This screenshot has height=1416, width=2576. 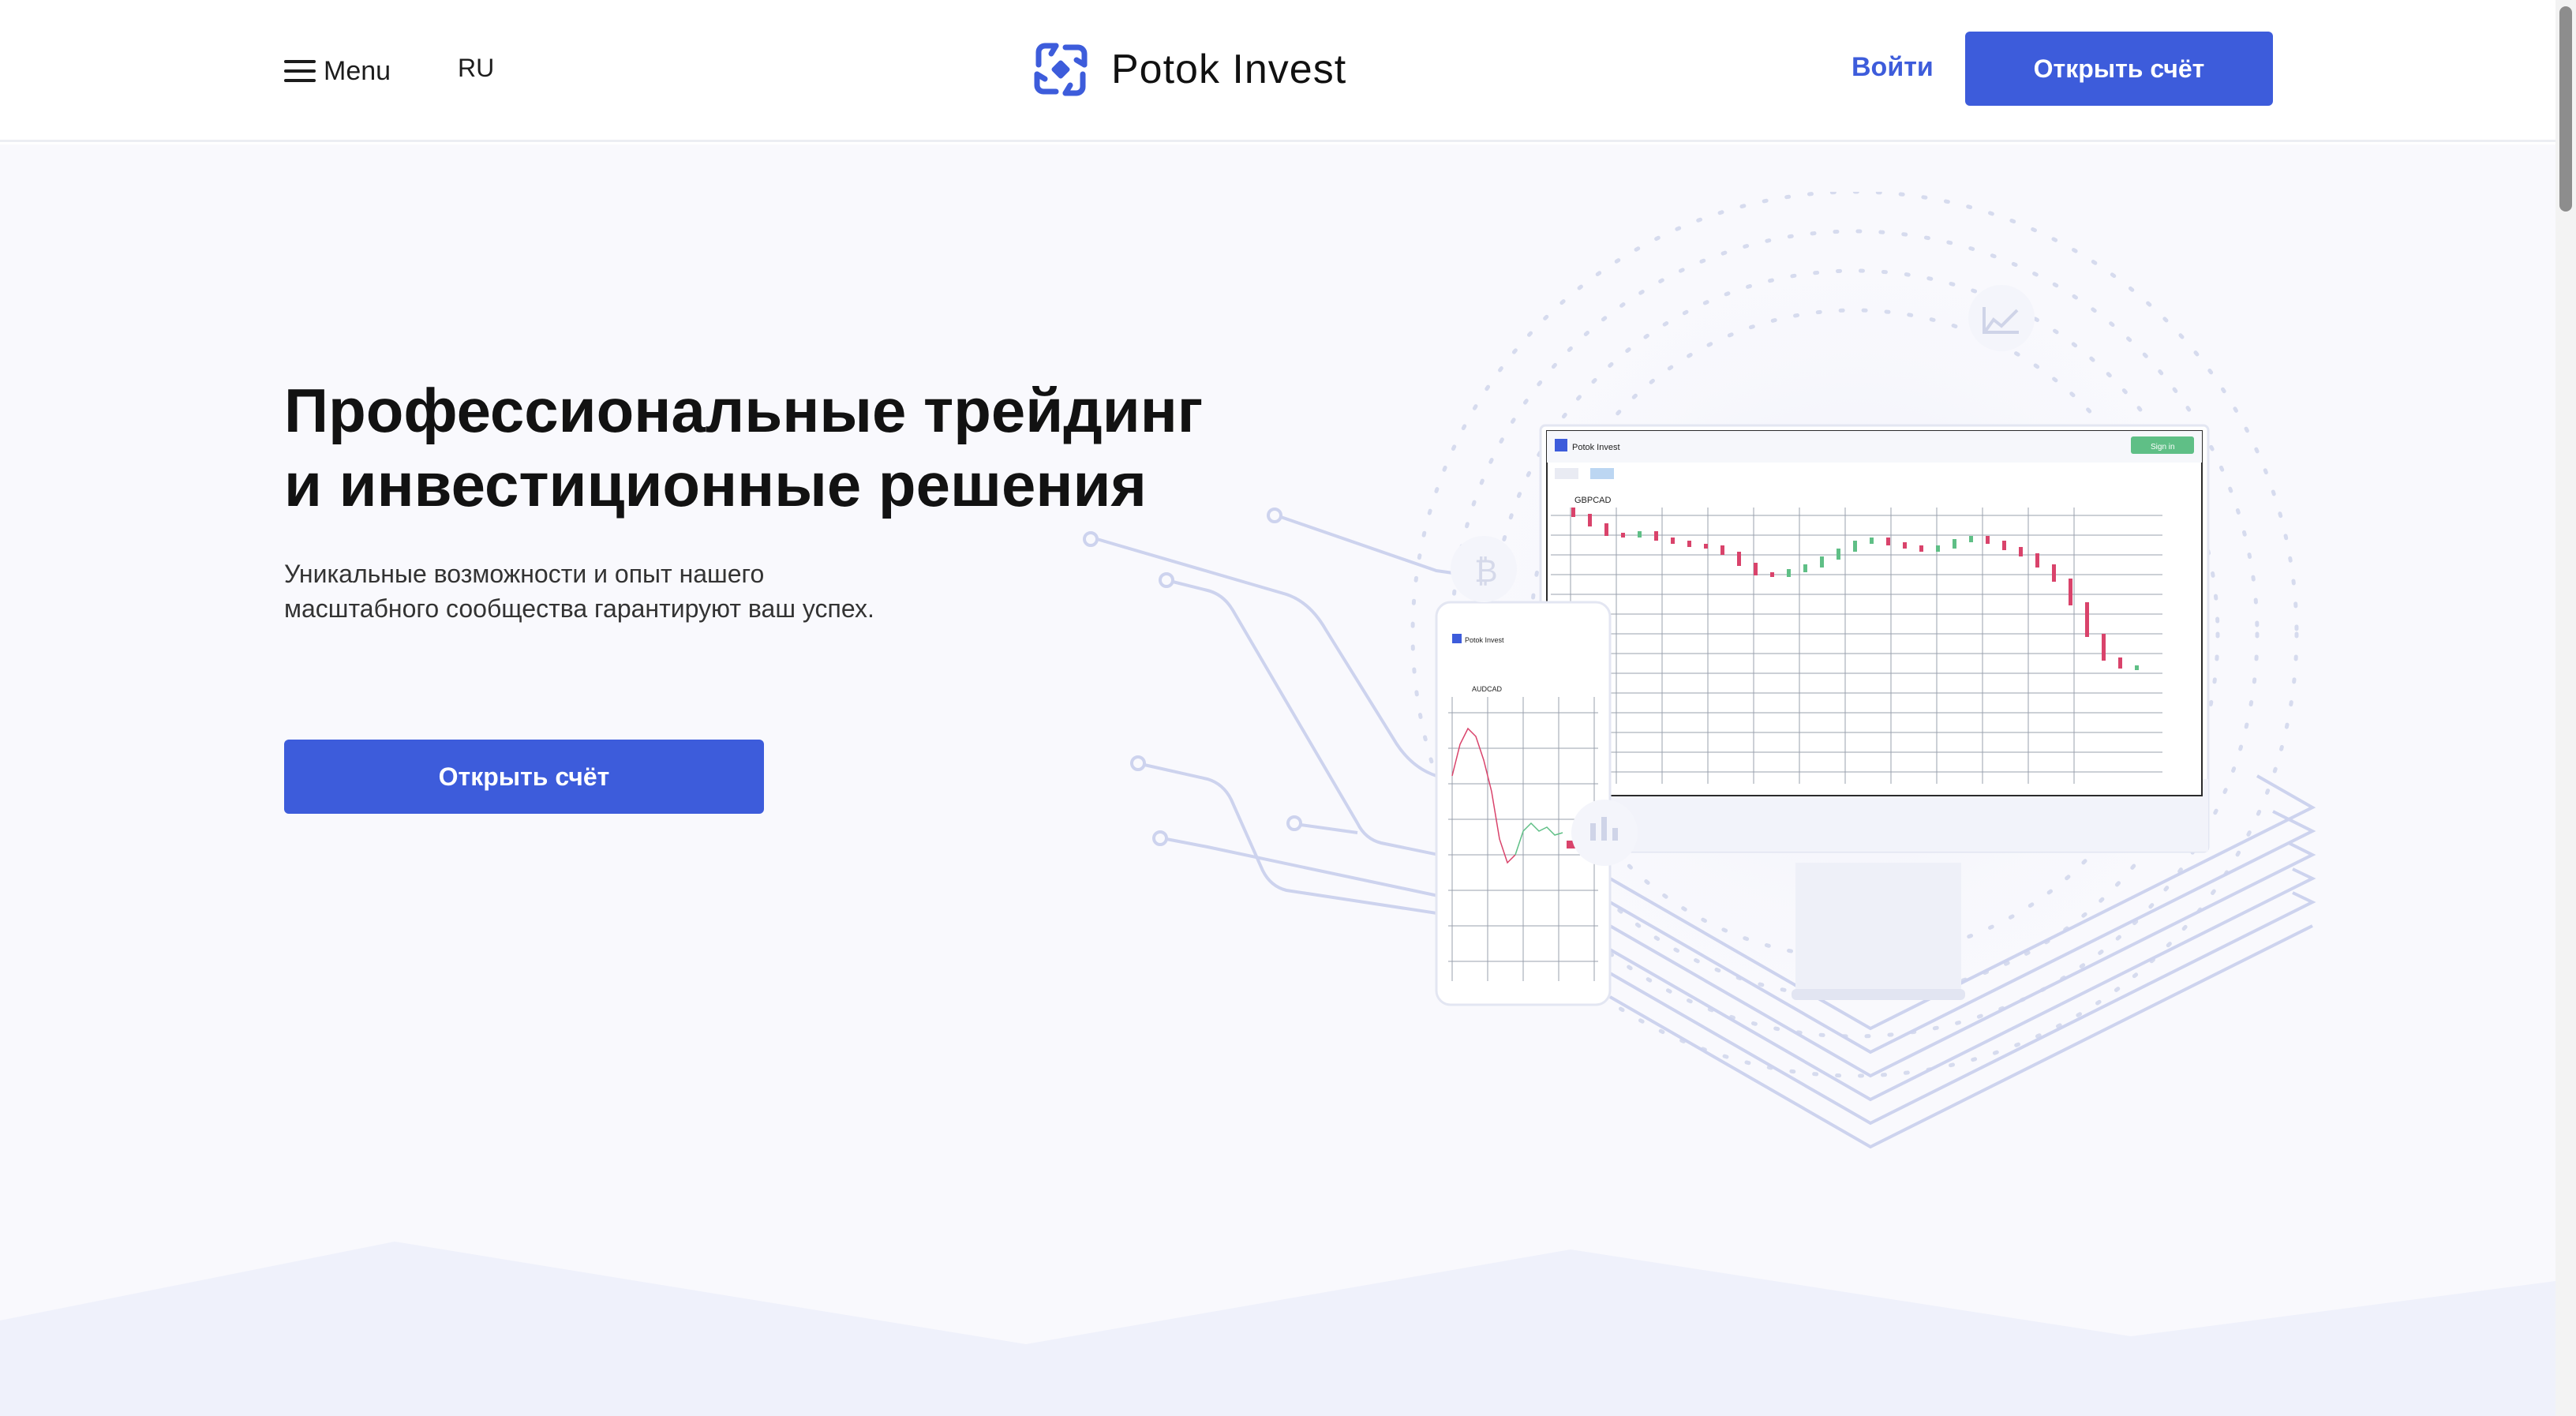 I want to click on mobile-symbol: AUDCAD, so click(x=1487, y=689).